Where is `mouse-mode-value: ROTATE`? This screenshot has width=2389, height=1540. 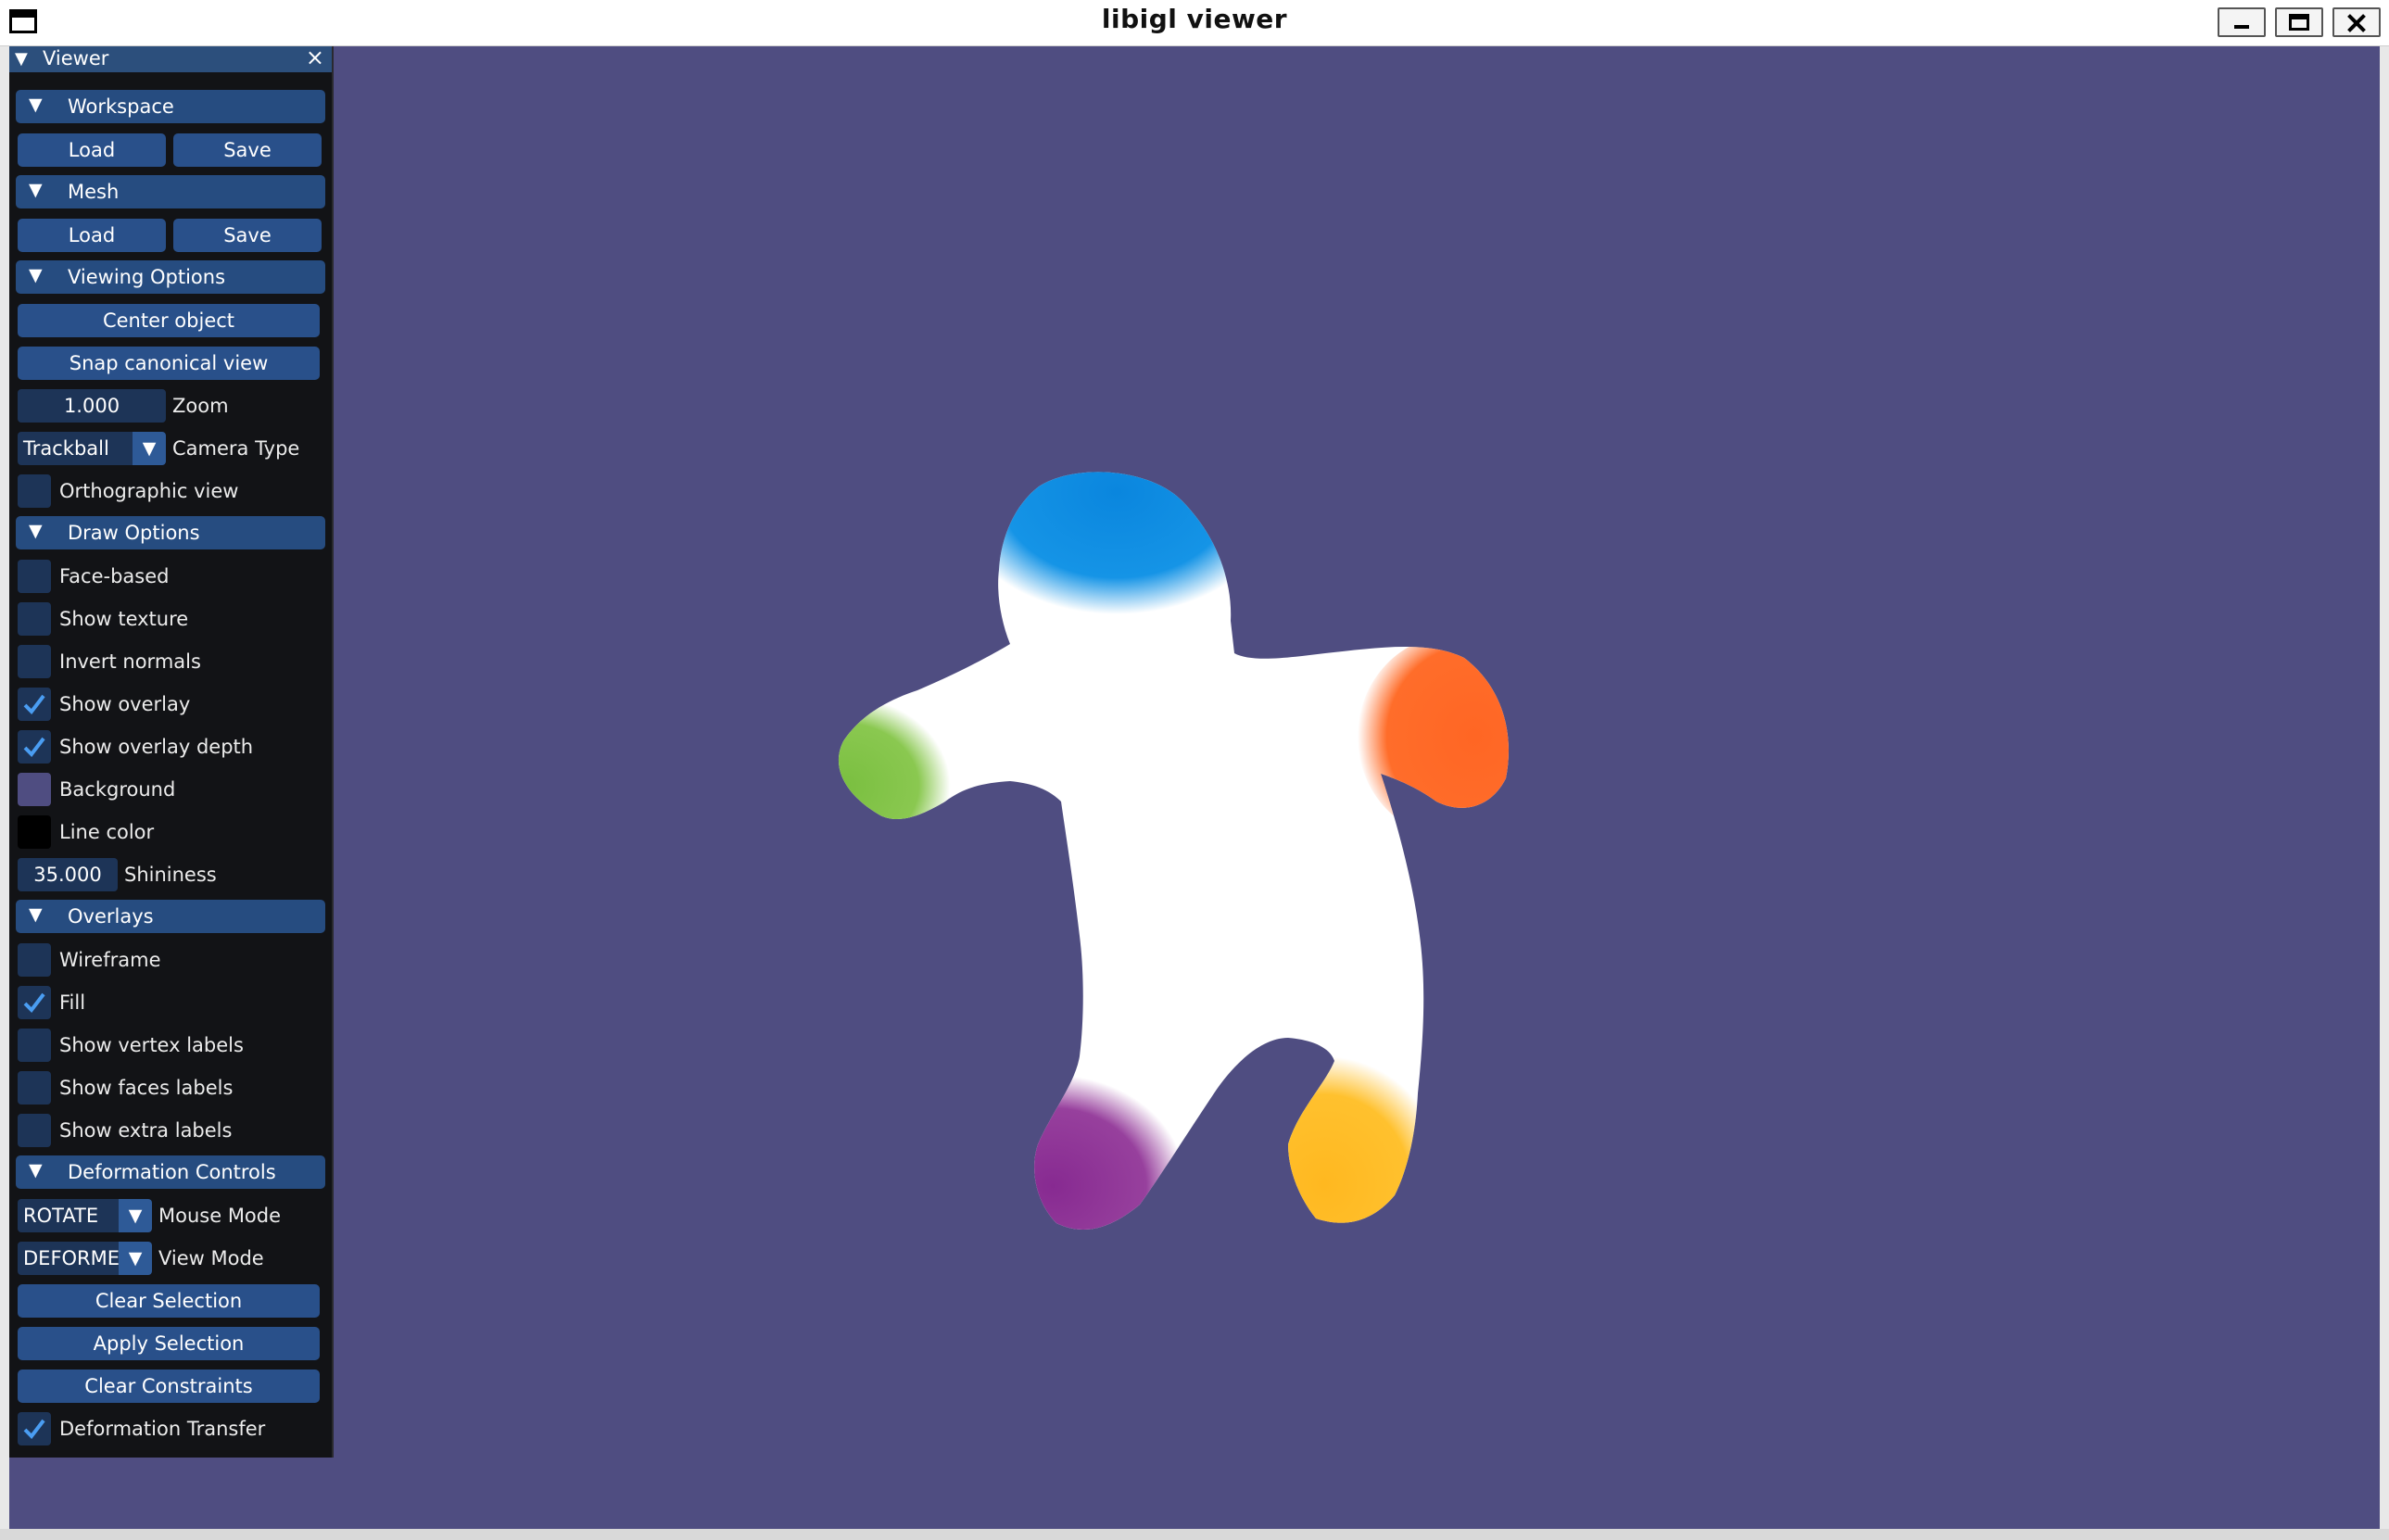
mouse-mode-value: ROTATE is located at coordinates (61, 1216).